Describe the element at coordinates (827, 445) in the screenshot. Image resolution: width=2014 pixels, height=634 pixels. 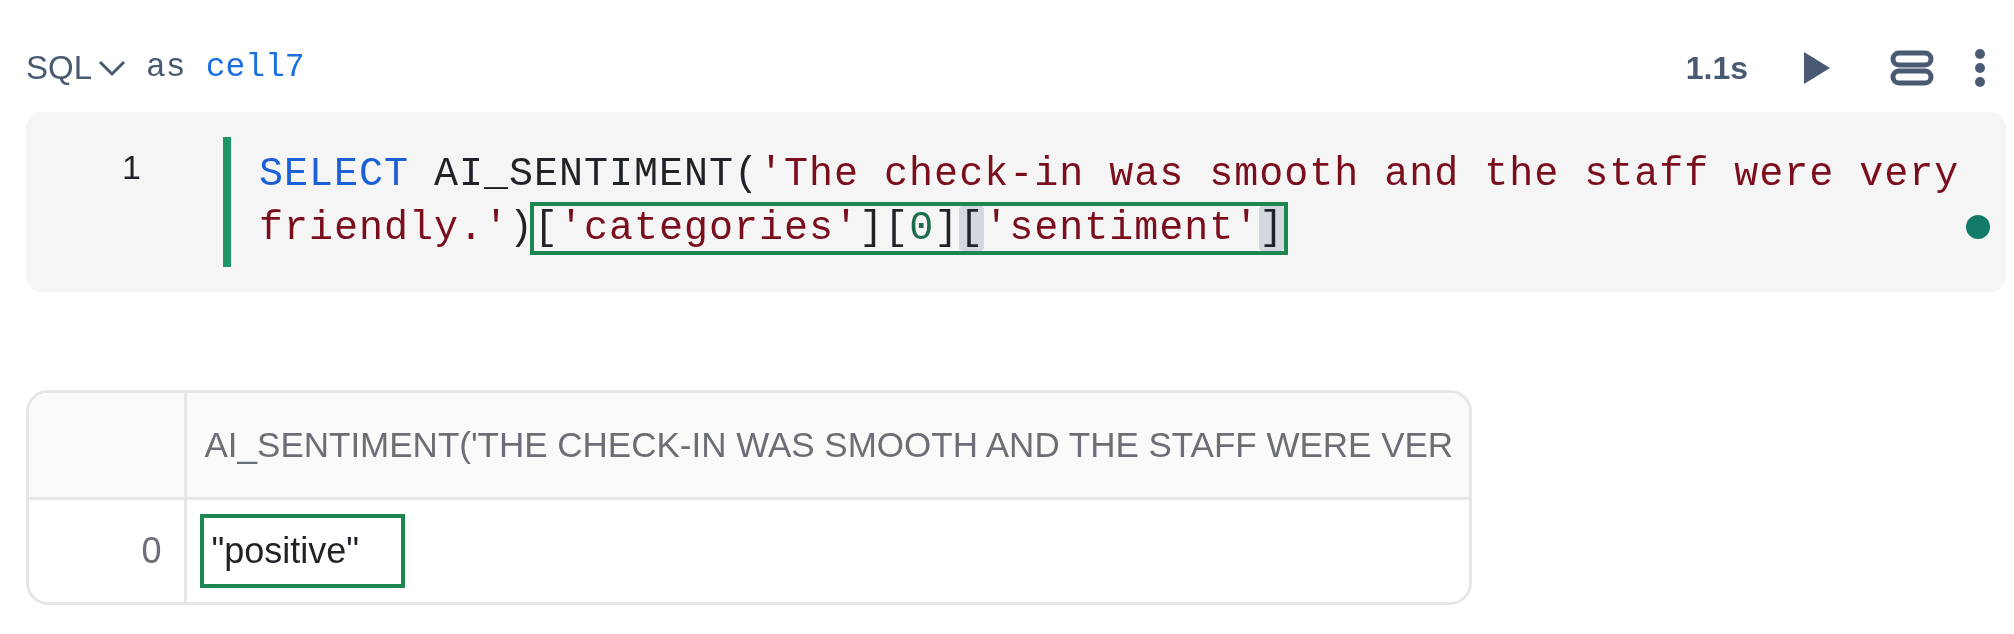
I see `column-header: AI_SENTIMENT('THE CHECK-IN WAS SMOOTH AND THE STAFF WERE VER` at that location.